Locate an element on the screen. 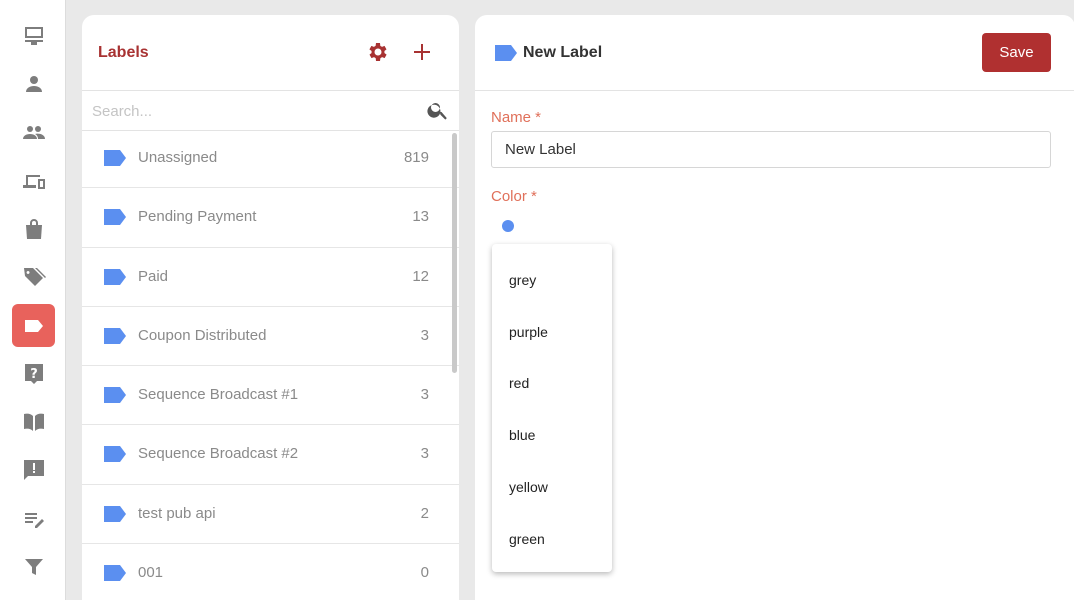 This screenshot has height=600, width=1074. nav-feedback is located at coordinates (33, 469).